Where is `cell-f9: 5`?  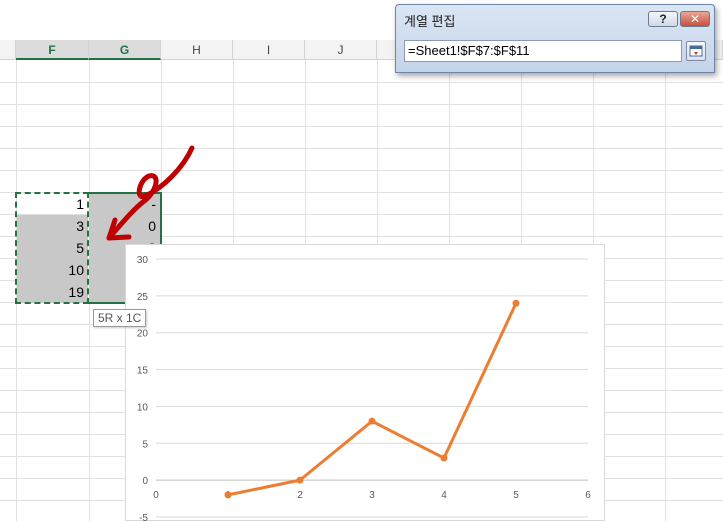 cell-f9: 5 is located at coordinates (52, 248).